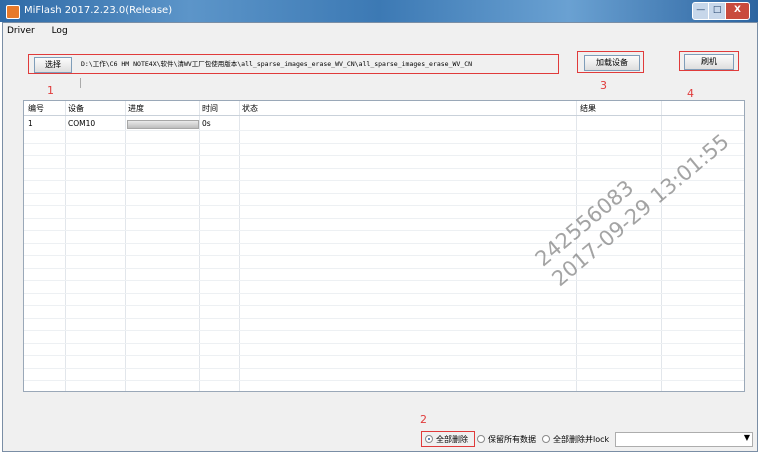  Describe the element at coordinates (701, 11) in the screenshot. I see `minimize-button: —` at that location.